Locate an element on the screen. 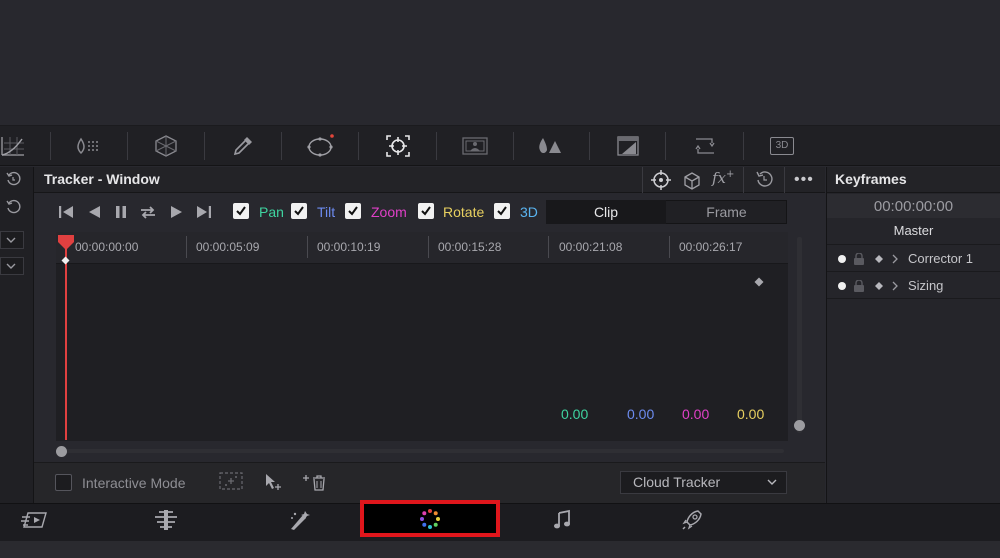  timecode-label: 00:00:26:17 is located at coordinates (711, 247).